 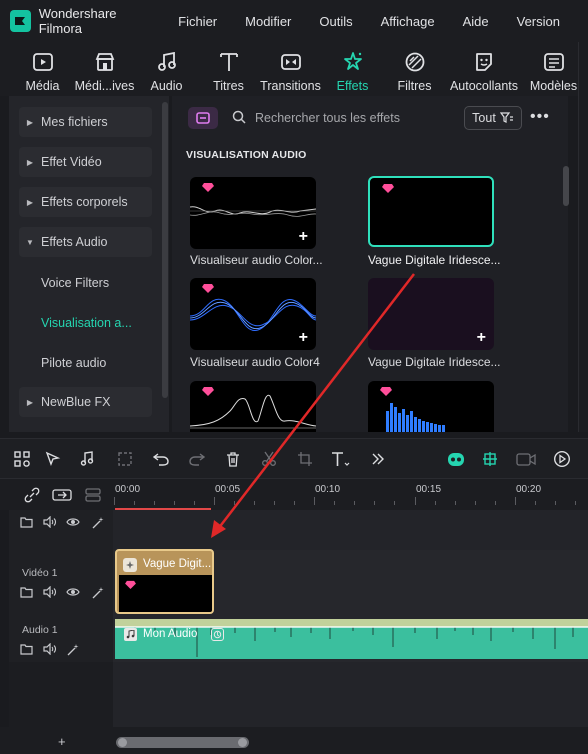 I want to click on search-input: Rechercher tous les effets, so click(x=327, y=118).